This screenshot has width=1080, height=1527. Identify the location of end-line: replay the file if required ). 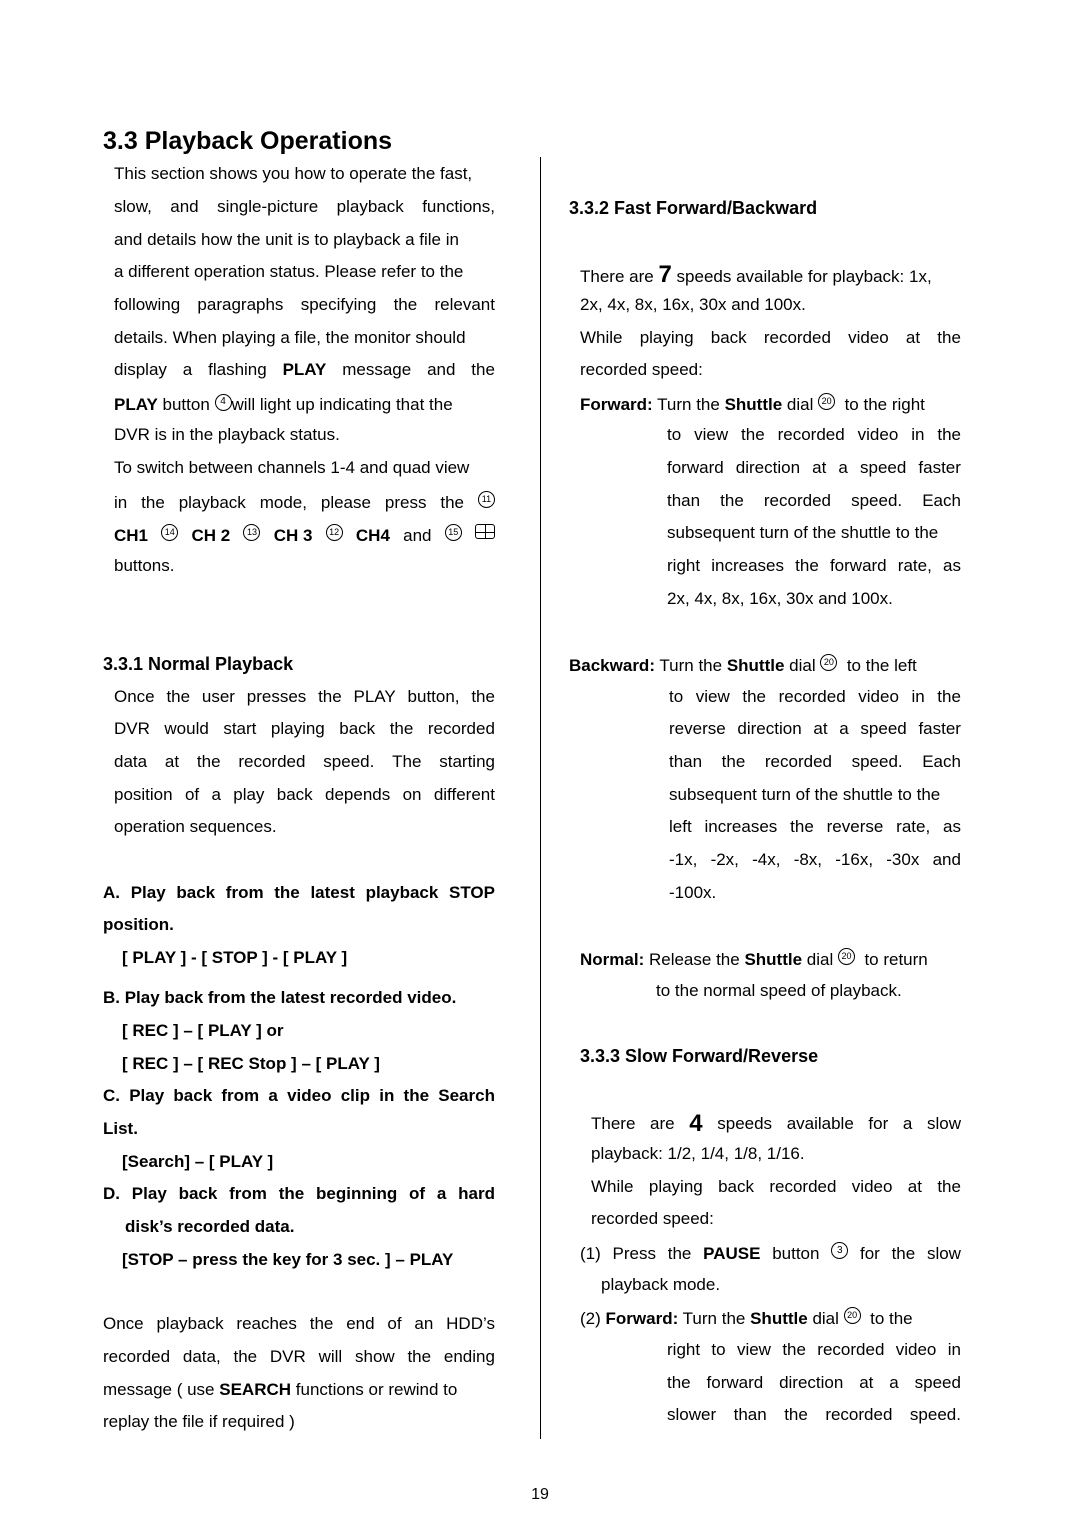
(199, 1421).